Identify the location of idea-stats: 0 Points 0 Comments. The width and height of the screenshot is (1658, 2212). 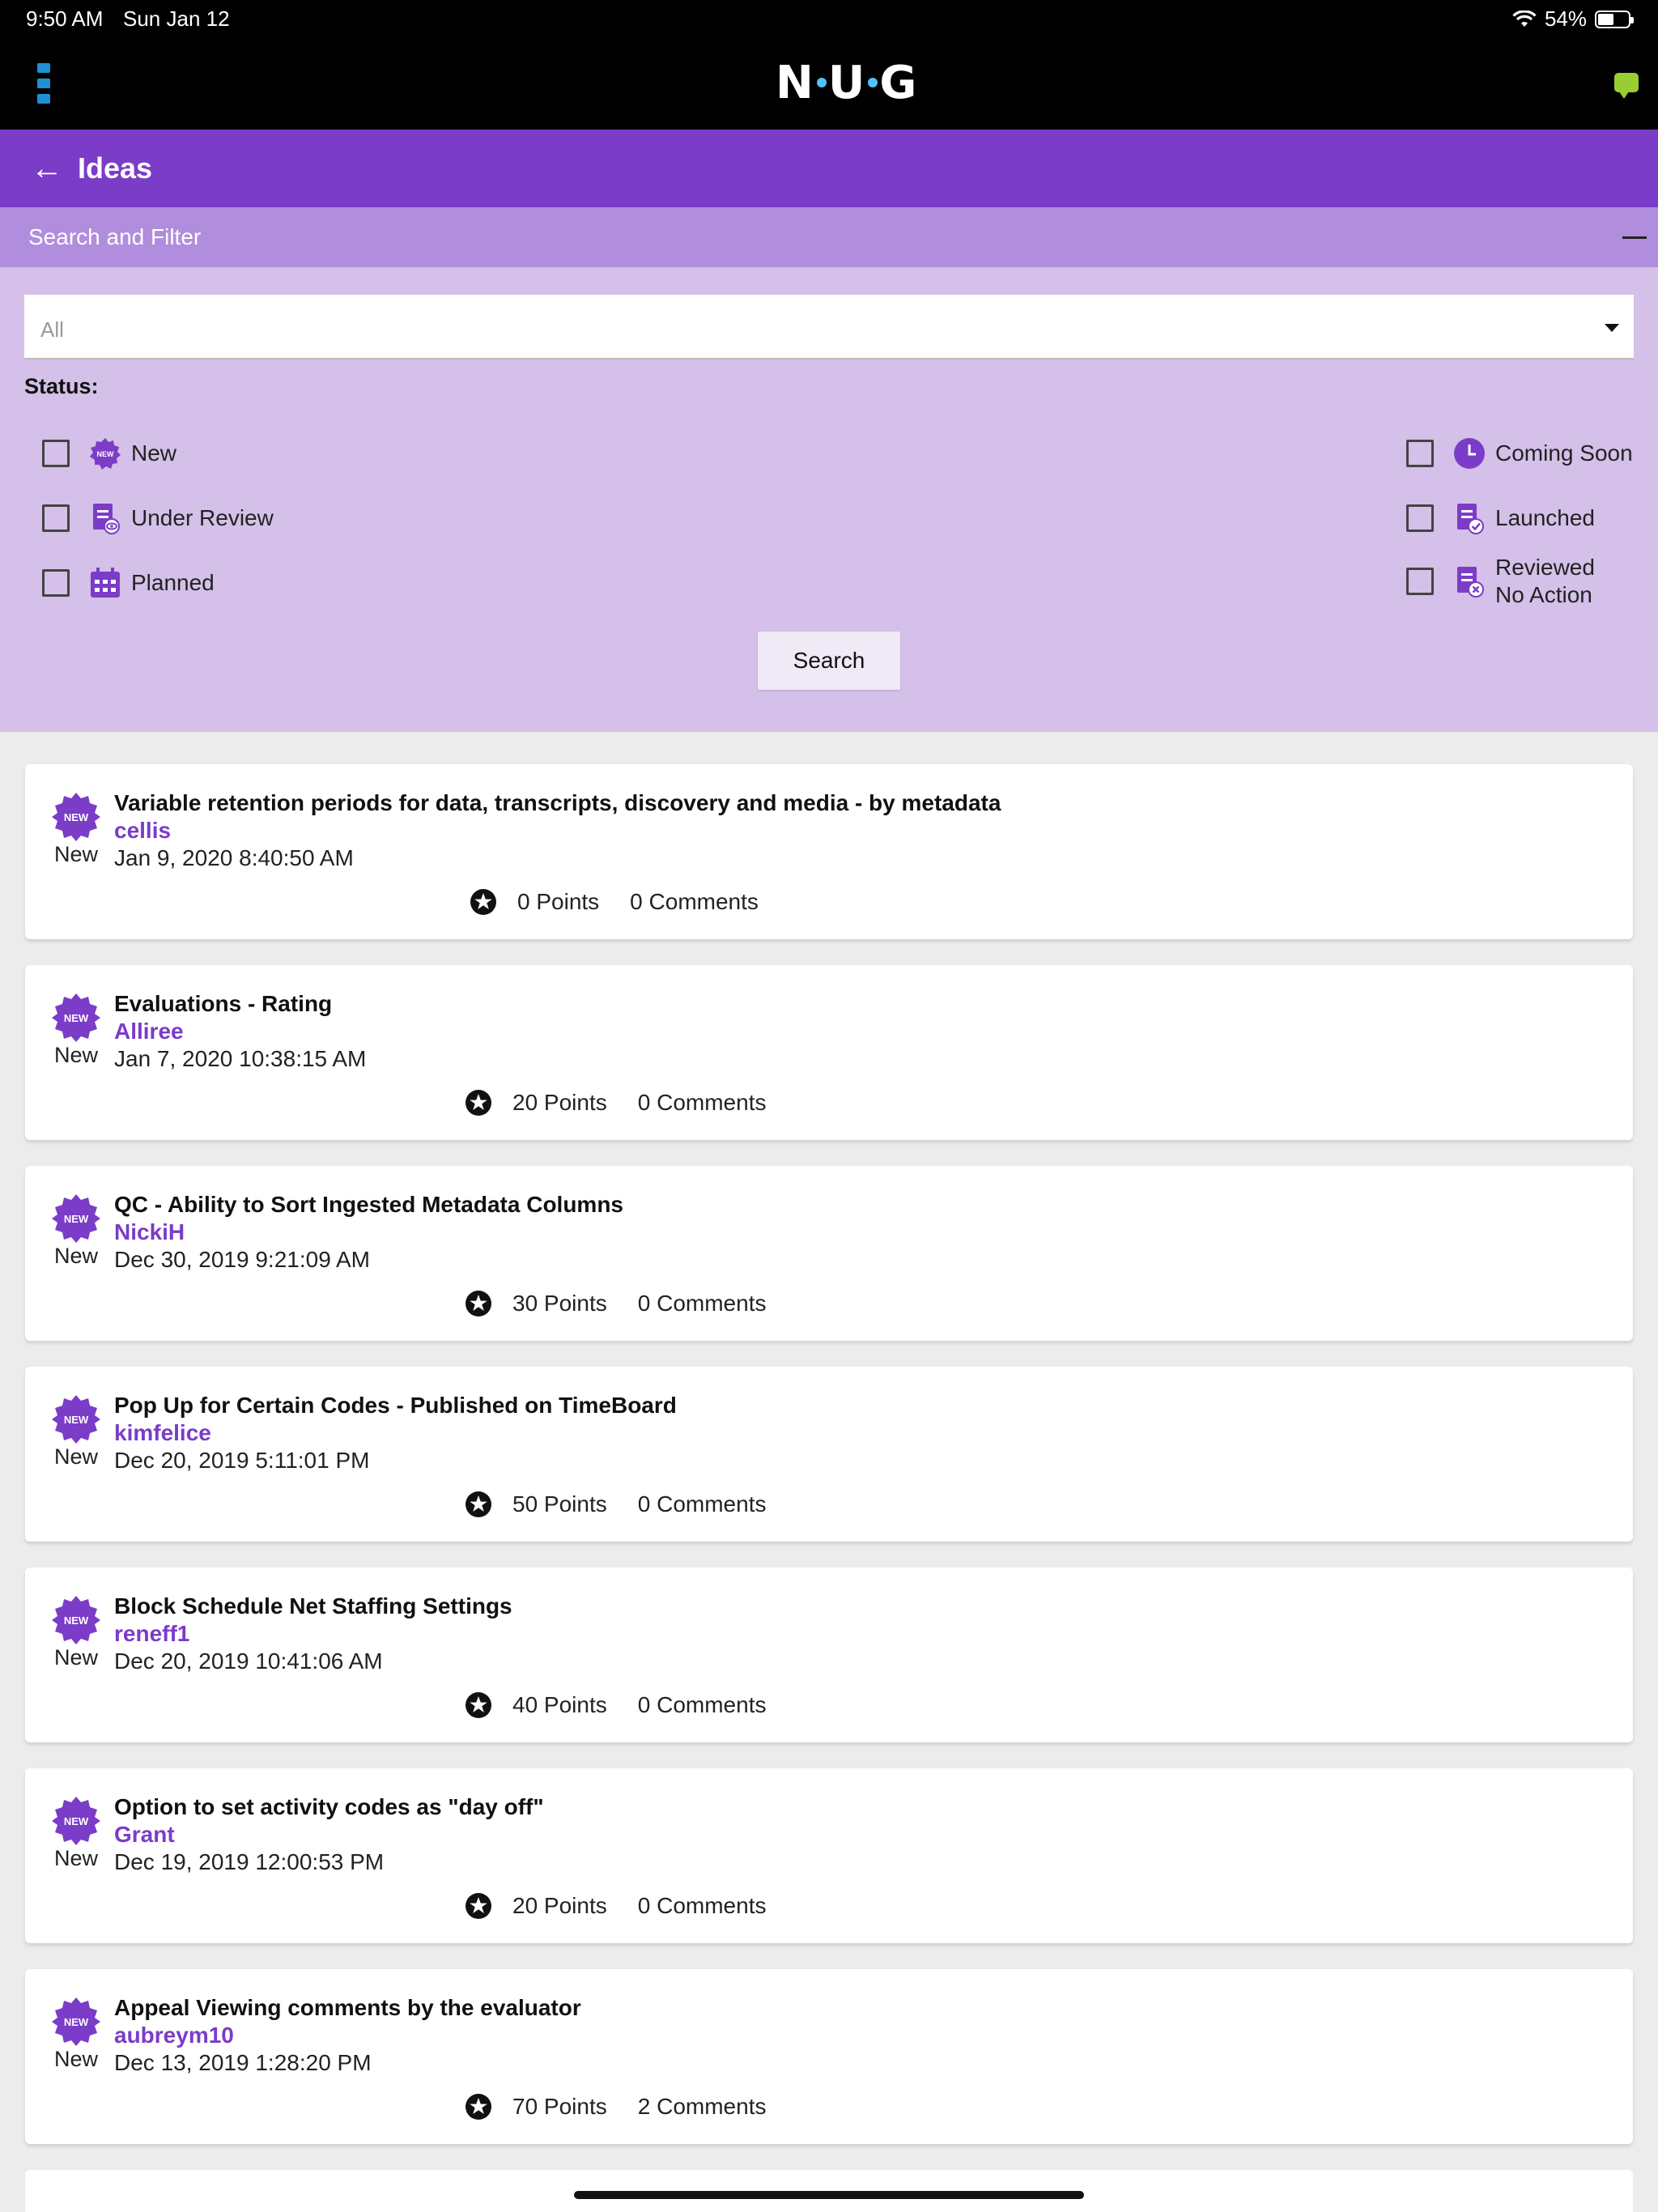
(614, 902).